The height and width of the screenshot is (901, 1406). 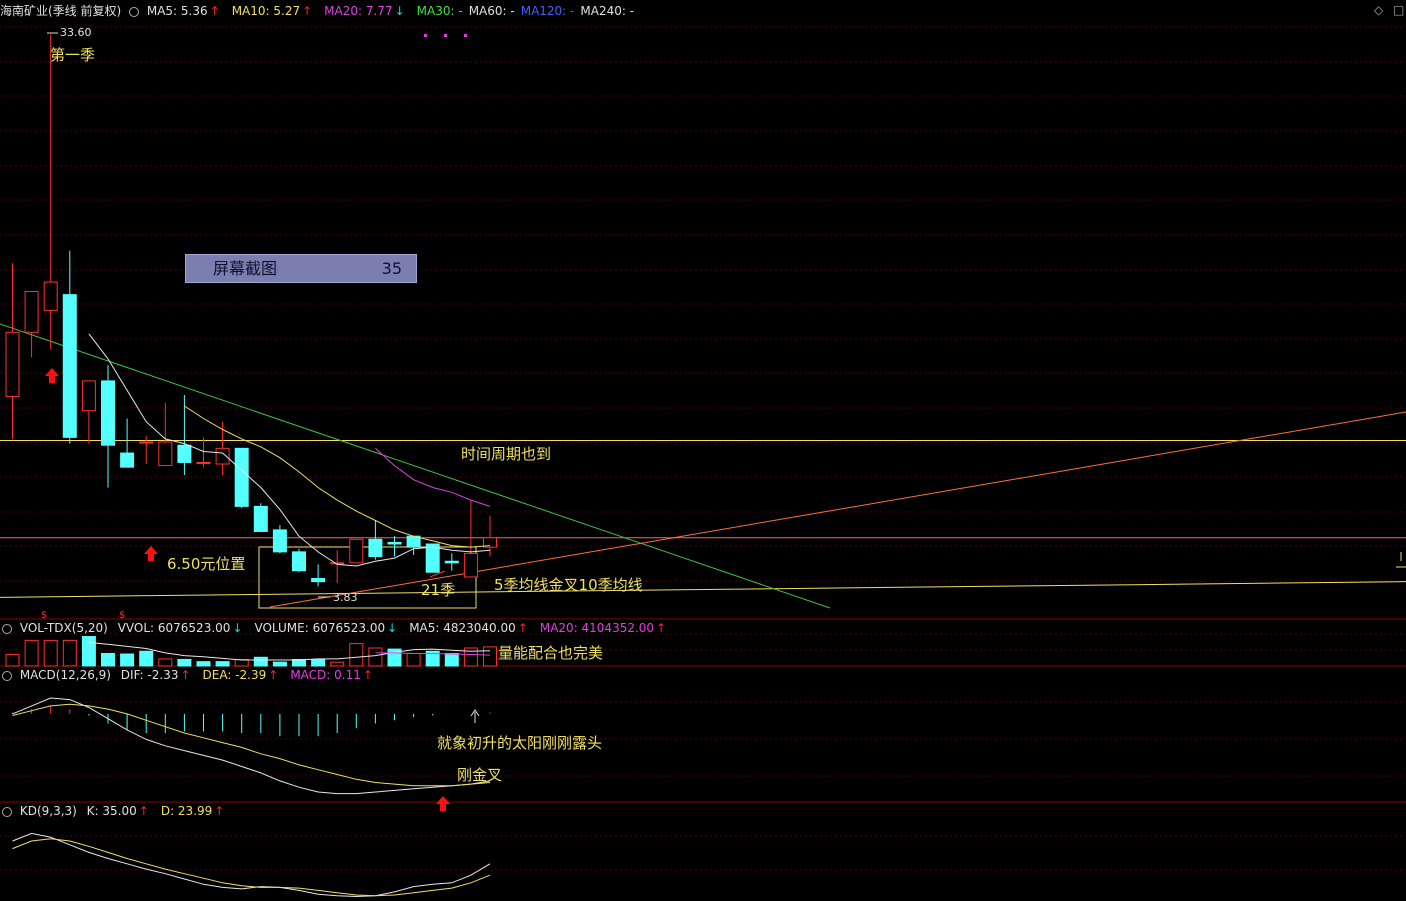 I want to click on ma-value-5: MA120: -, so click(x=547, y=11).